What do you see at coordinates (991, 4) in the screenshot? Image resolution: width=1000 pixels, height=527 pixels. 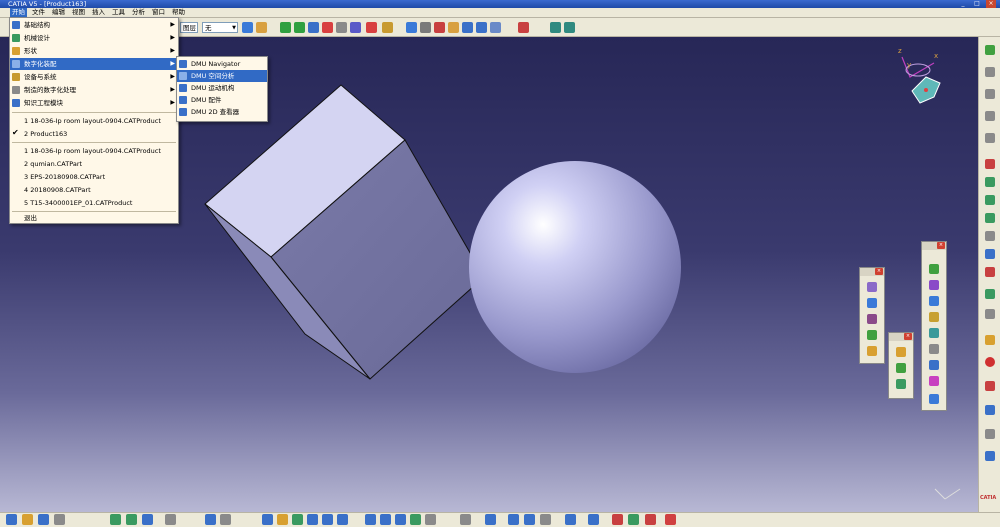 I see `close-button: ×` at bounding box center [991, 4].